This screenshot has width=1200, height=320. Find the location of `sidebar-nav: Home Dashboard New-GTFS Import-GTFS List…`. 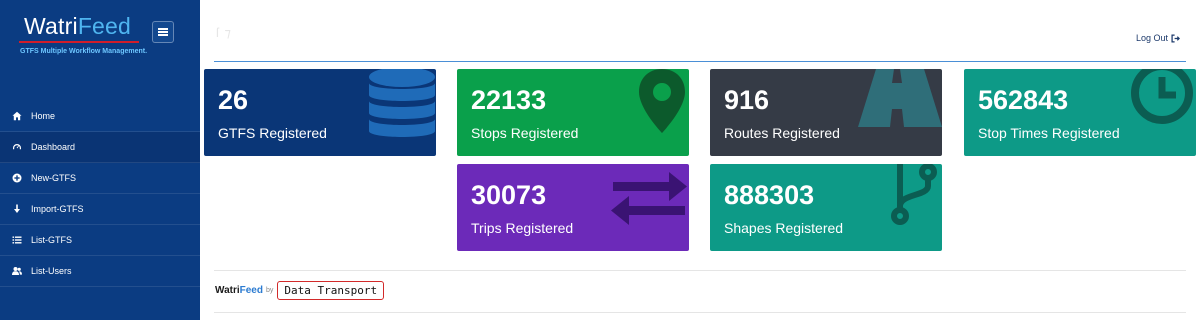

sidebar-nav: Home Dashboard New-GTFS Import-GTFS List… is located at coordinates (100, 194).